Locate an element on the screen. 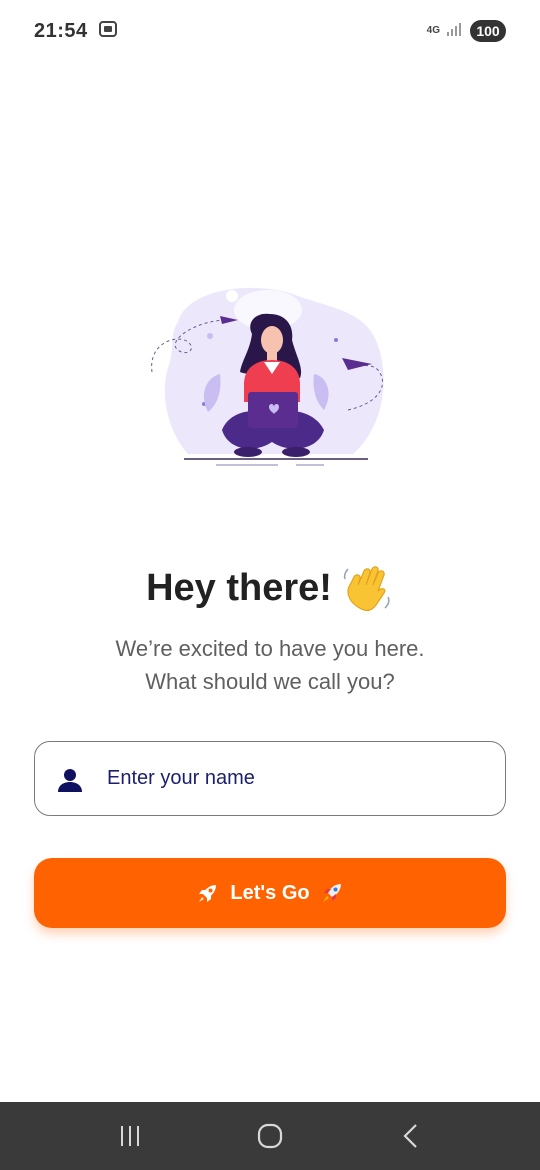  recent-apps-button is located at coordinates (130, 1136).